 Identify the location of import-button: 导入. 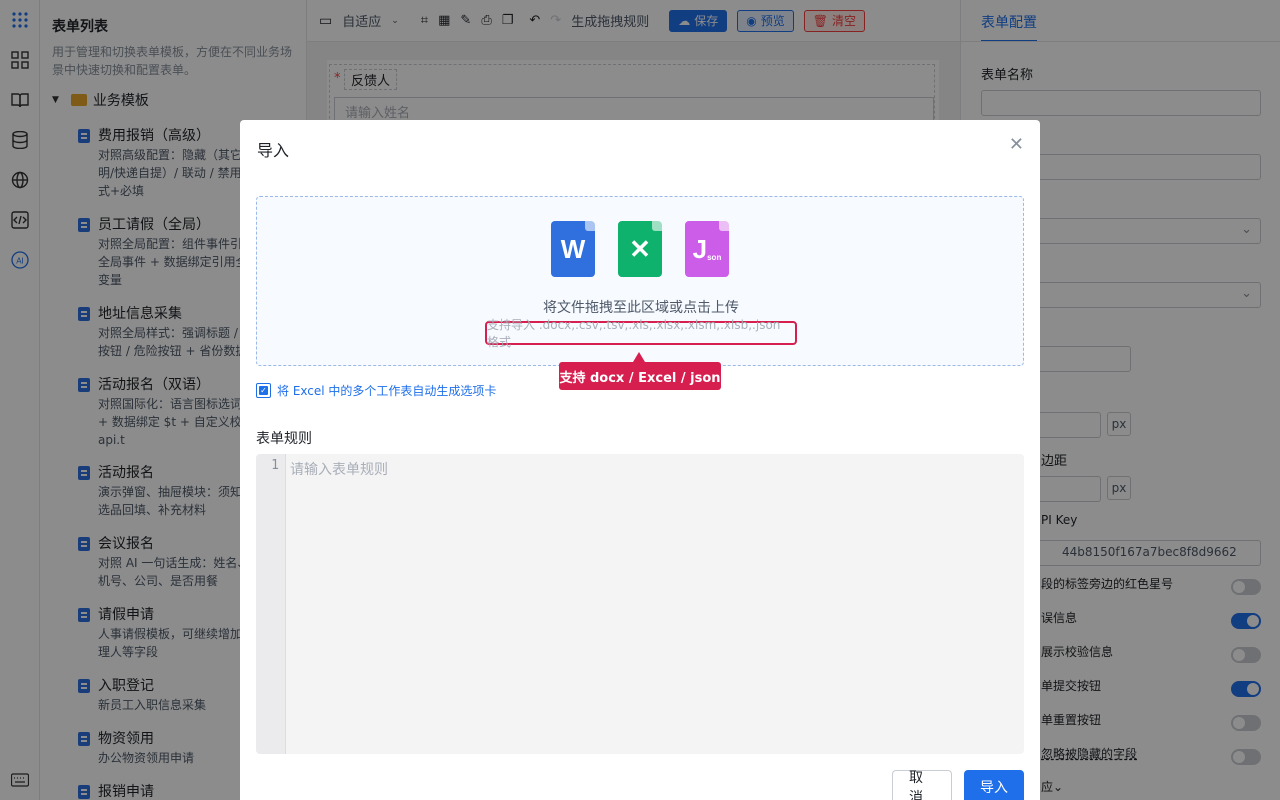
(994, 785).